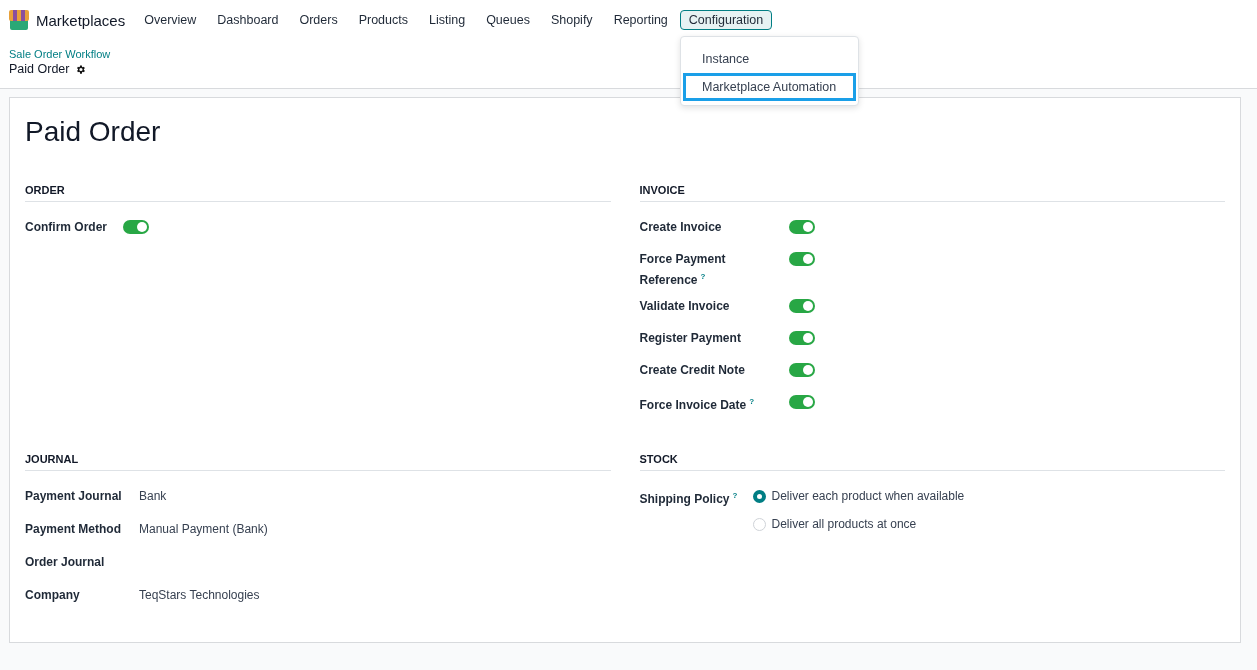  Describe the element at coordinates (689, 499) in the screenshot. I see `field-label: Shipping Policy $^{?}$` at that location.